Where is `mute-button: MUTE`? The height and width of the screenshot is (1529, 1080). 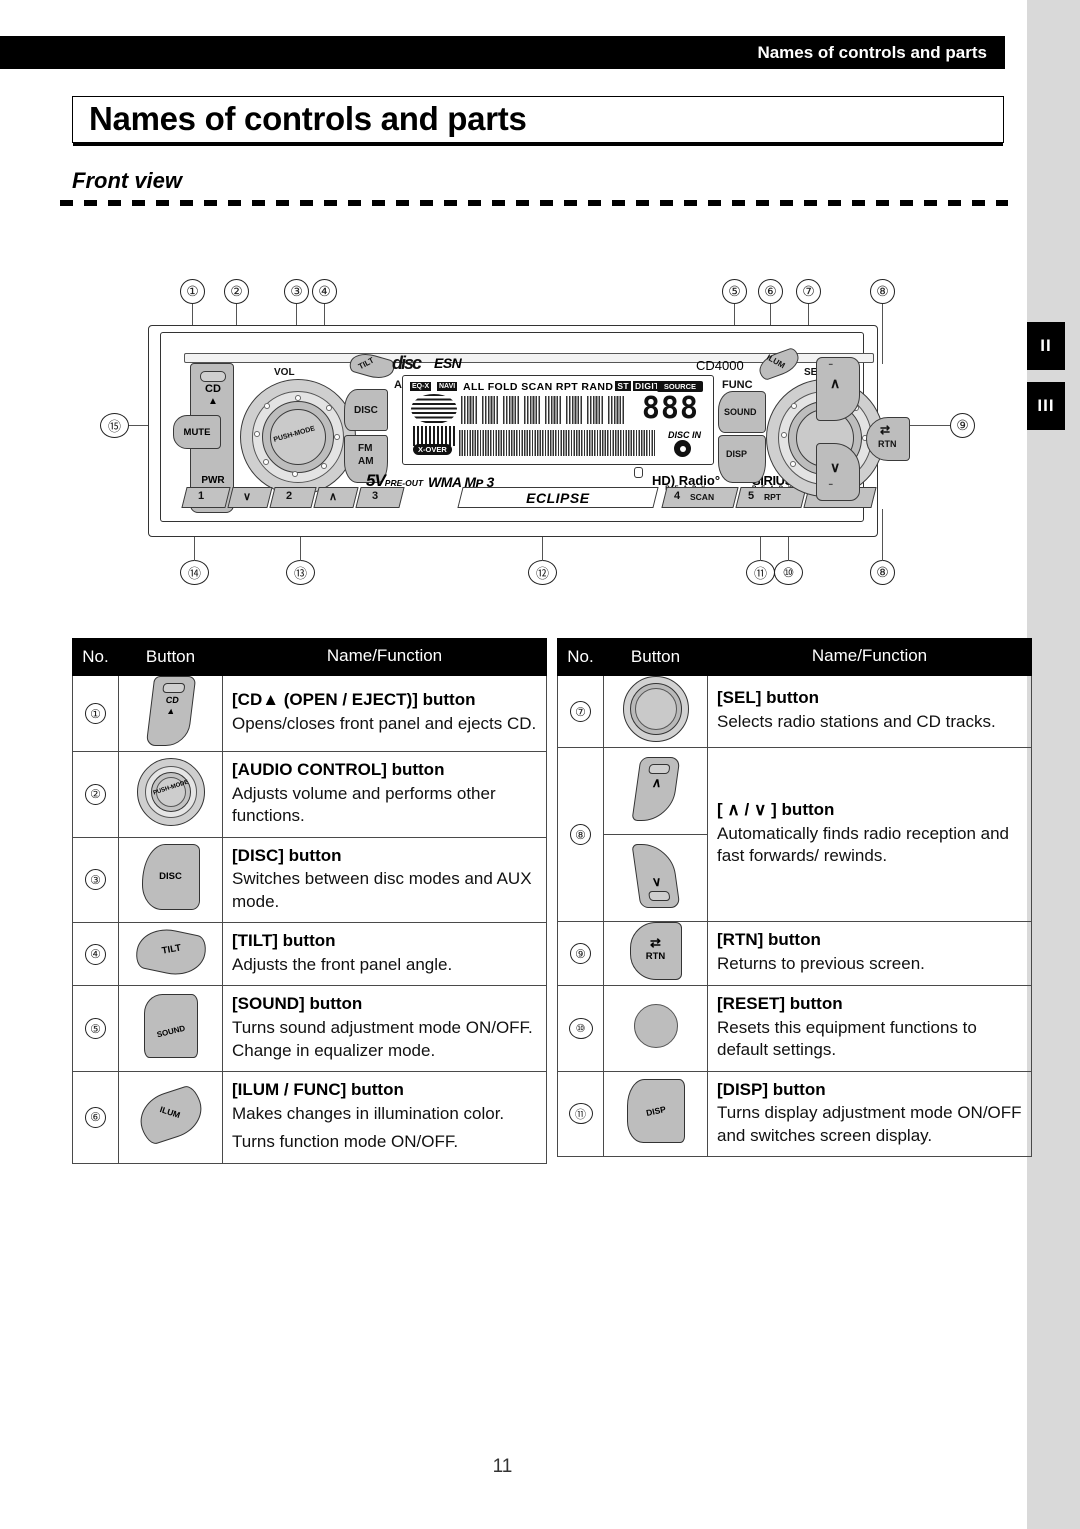 mute-button: MUTE is located at coordinates (197, 432).